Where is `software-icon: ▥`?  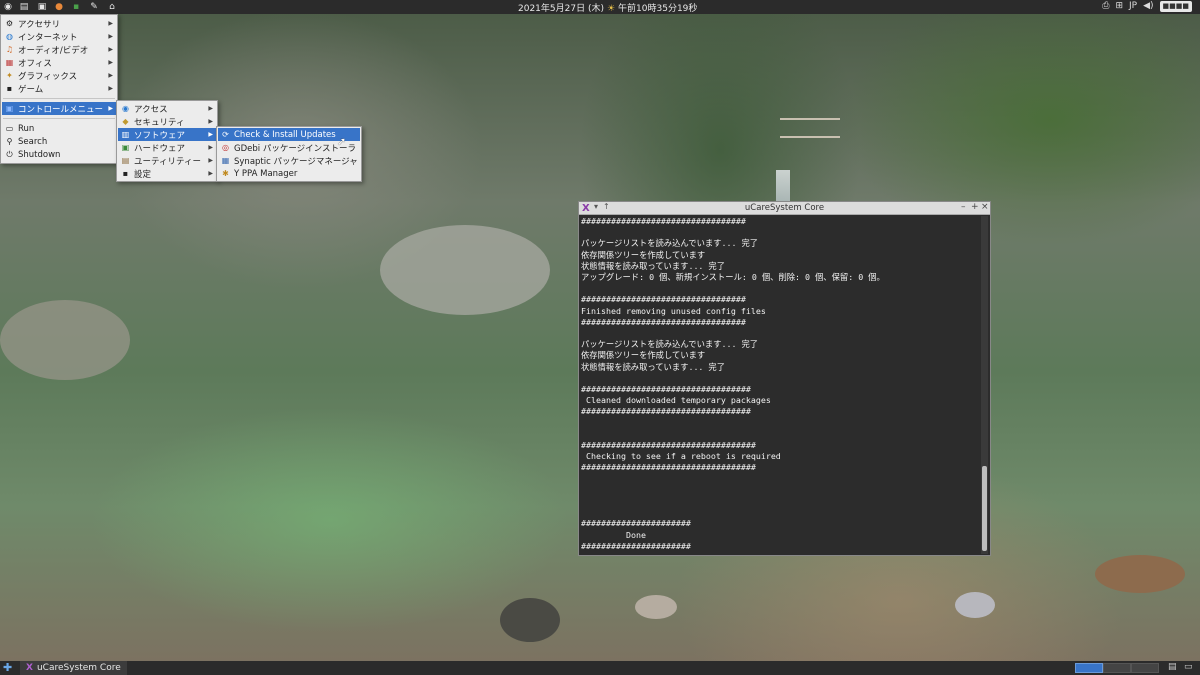
software-icon: ▥ is located at coordinates (125, 134).